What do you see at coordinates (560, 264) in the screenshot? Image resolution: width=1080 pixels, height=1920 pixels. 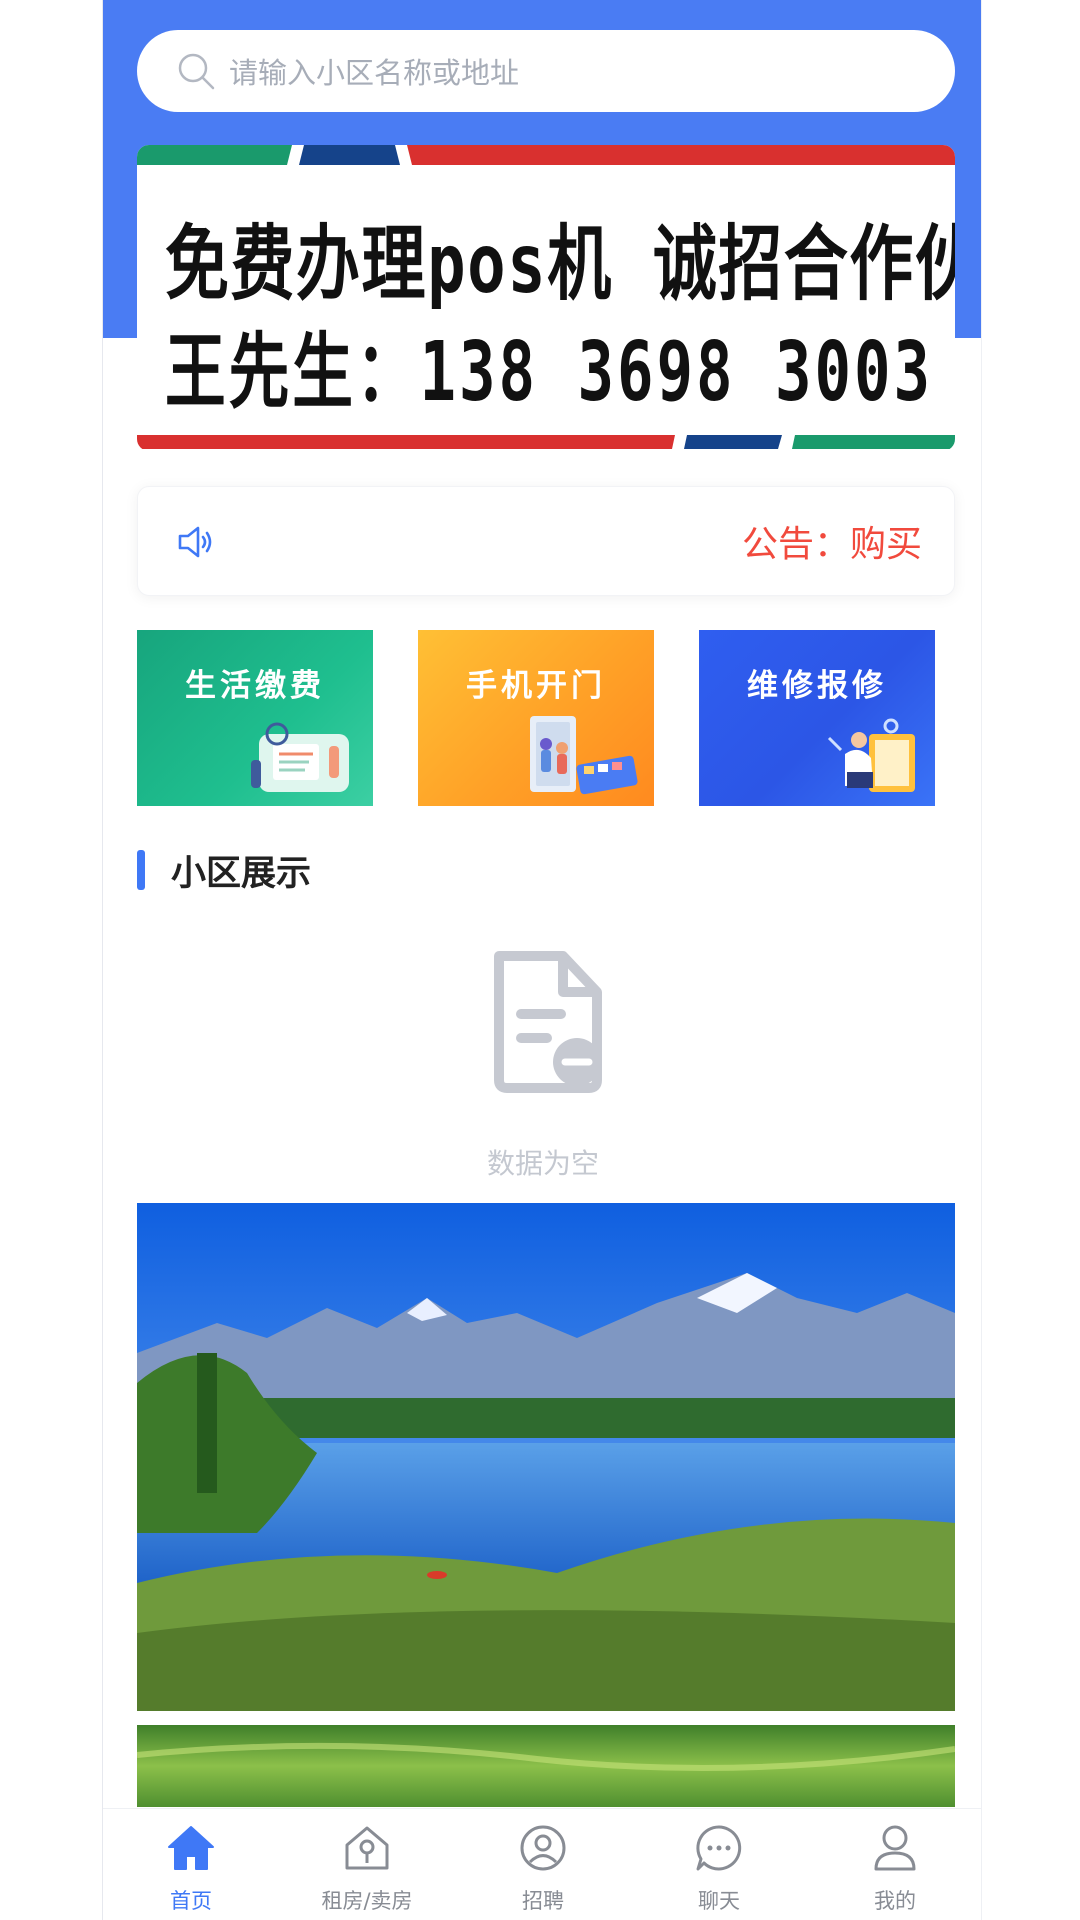 I see `banner-line-1: 免费办理pos机 诚招合作伙伴` at bounding box center [560, 264].